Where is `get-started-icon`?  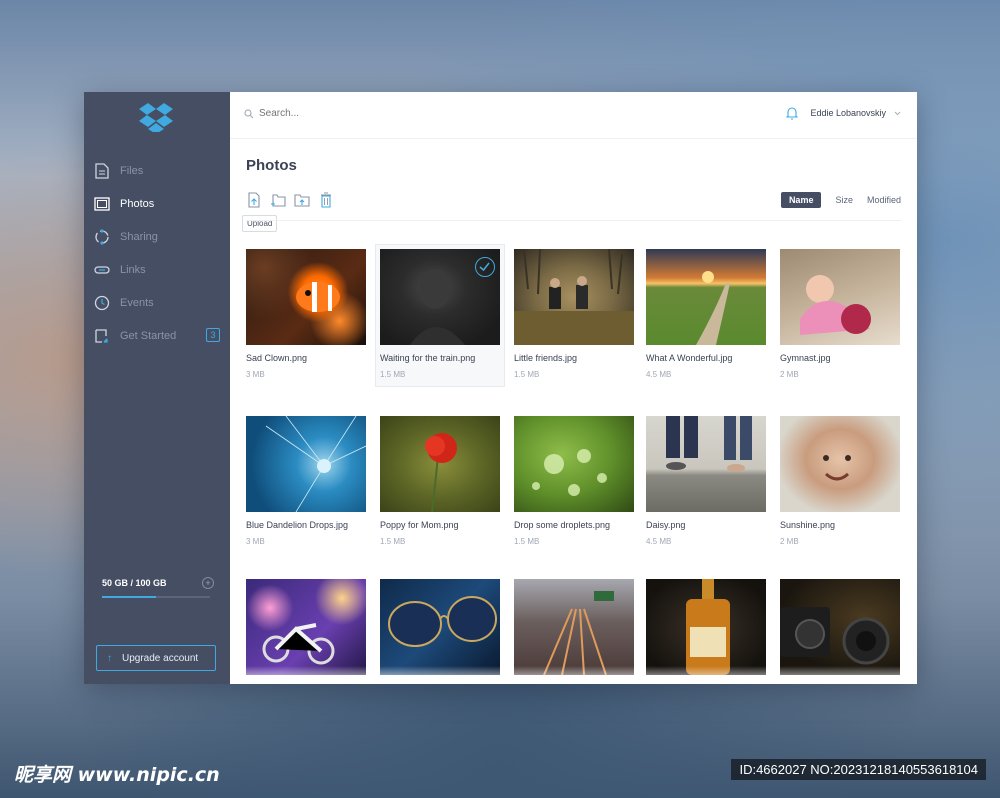
get-started-icon is located at coordinates (102, 336).